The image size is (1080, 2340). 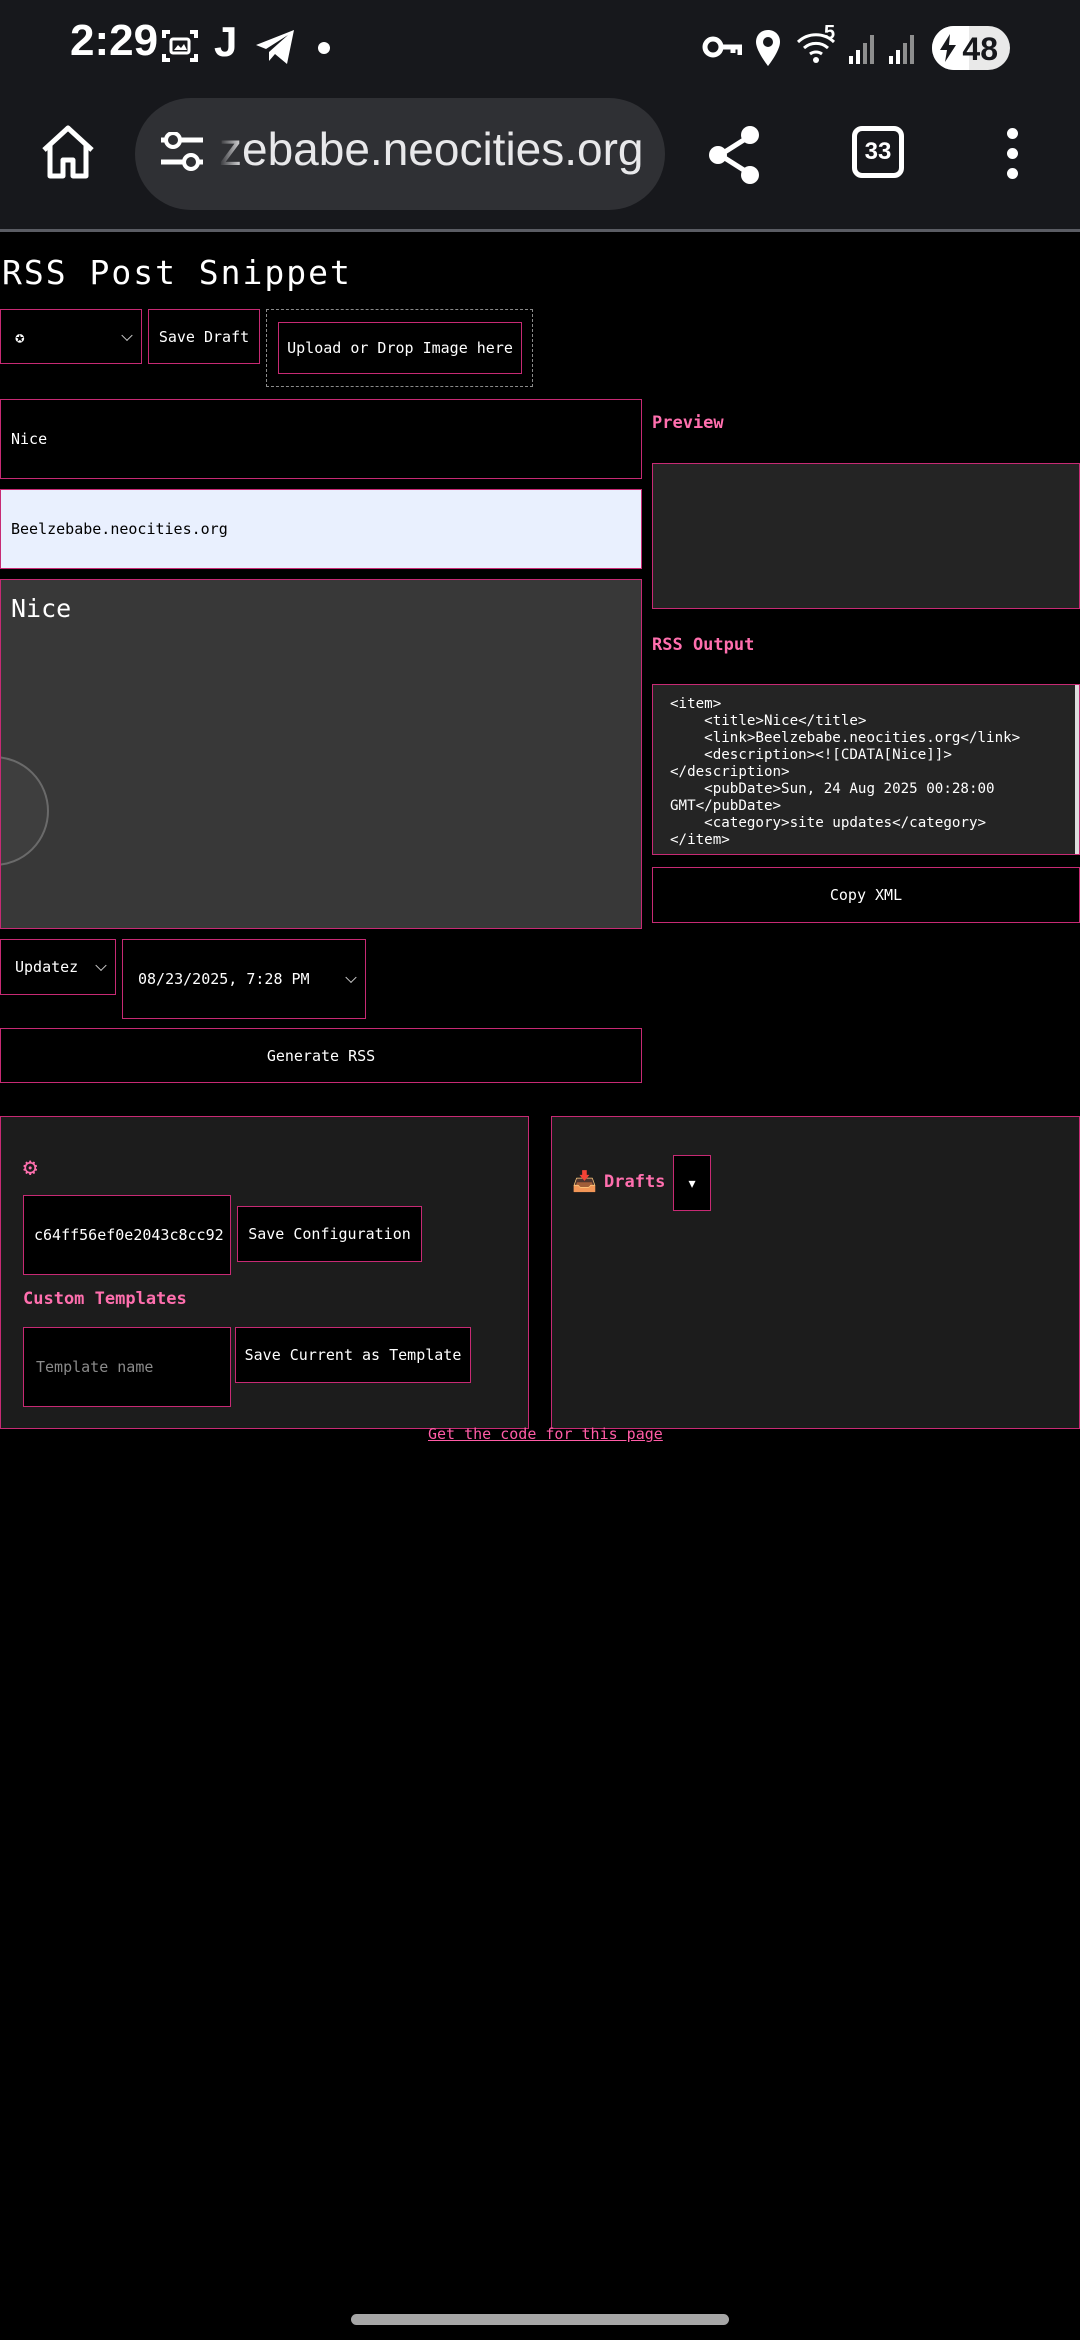 I want to click on overflow-menu-icon, so click(x=1012, y=154).